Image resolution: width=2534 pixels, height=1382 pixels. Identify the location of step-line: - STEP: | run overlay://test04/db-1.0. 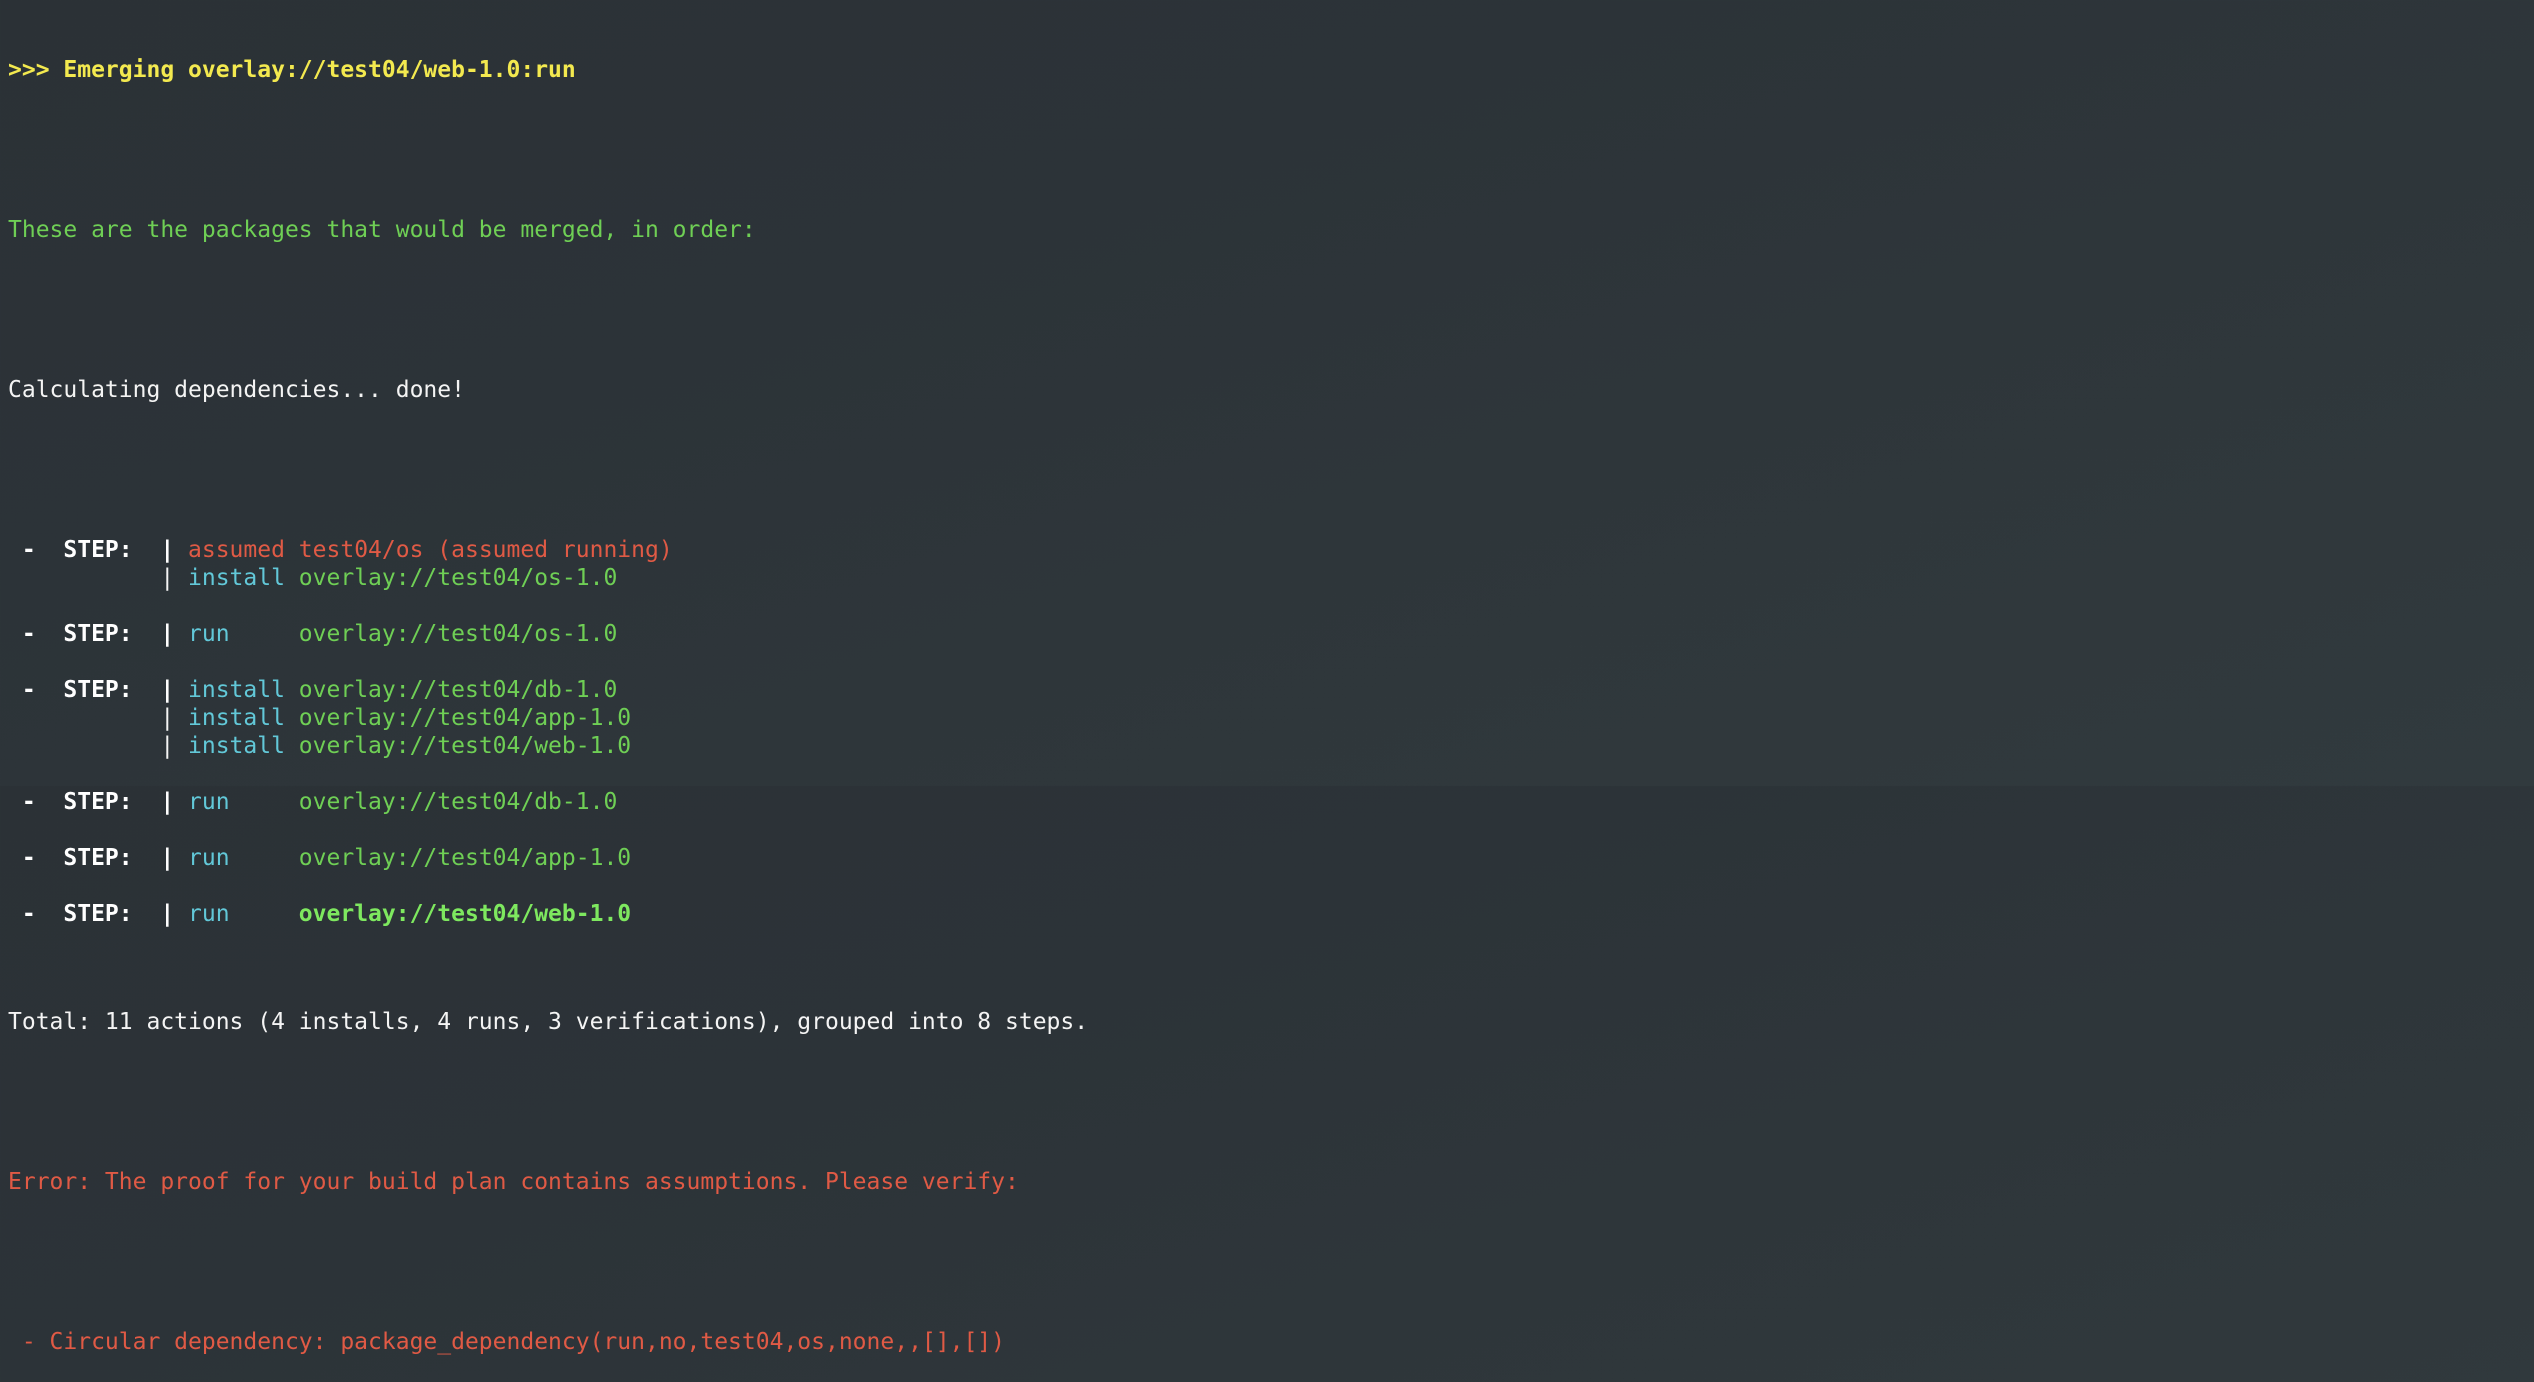
(548, 802).